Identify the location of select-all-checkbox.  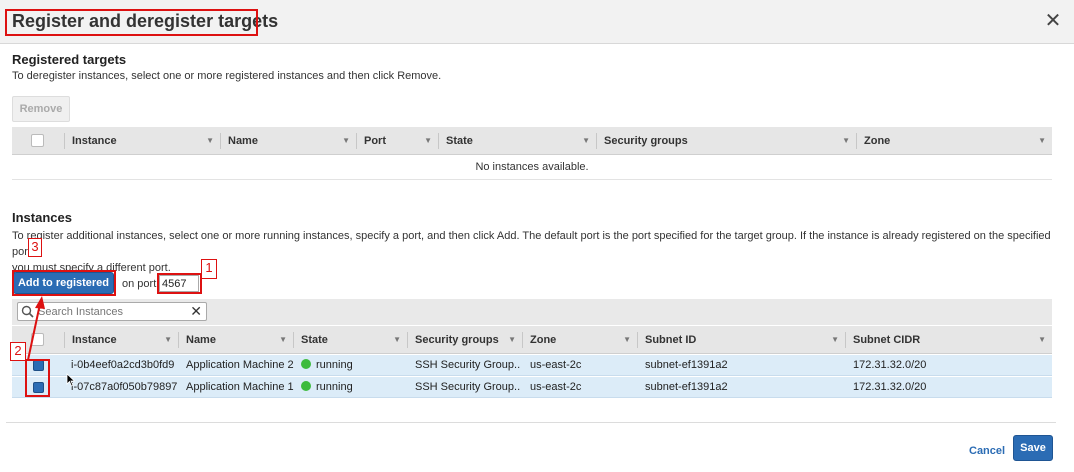
(37, 140).